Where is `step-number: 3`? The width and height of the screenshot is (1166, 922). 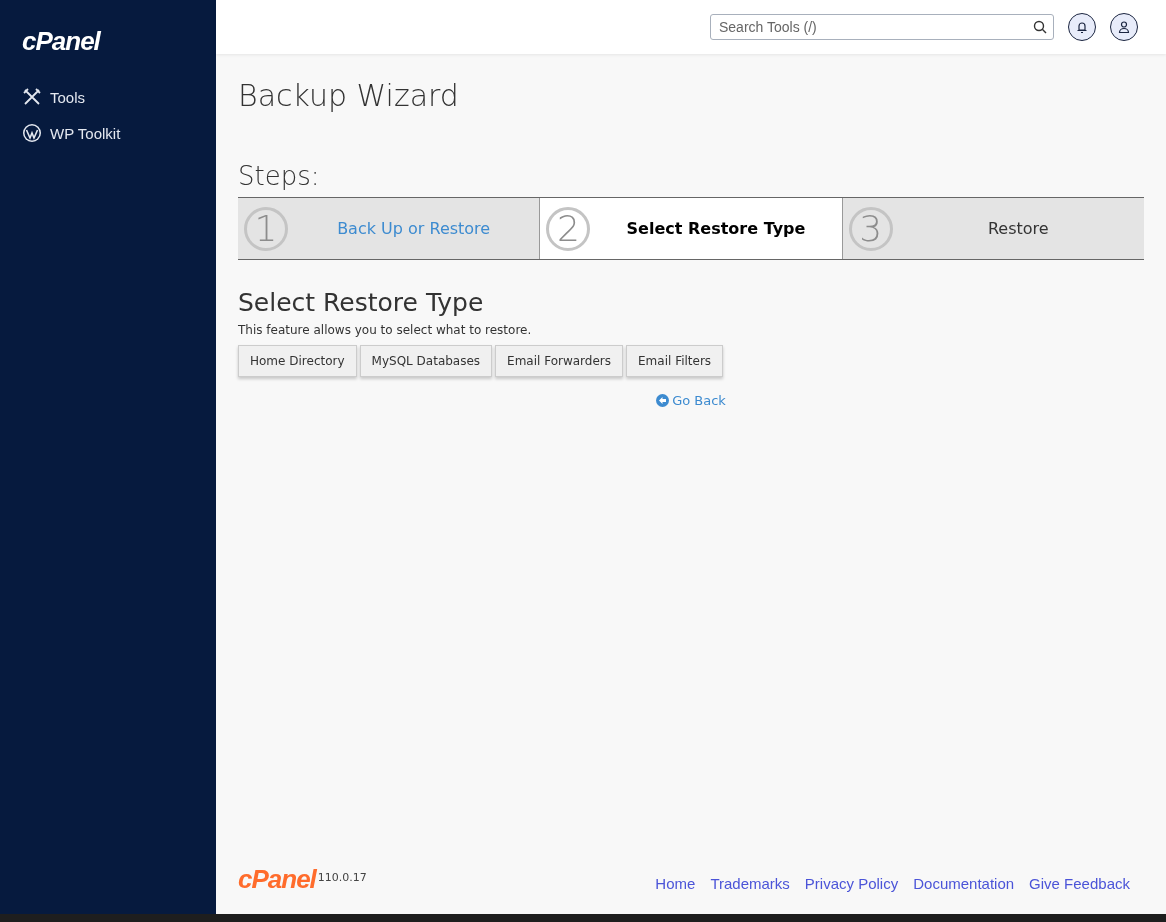
step-number: 3 is located at coordinates (870, 228).